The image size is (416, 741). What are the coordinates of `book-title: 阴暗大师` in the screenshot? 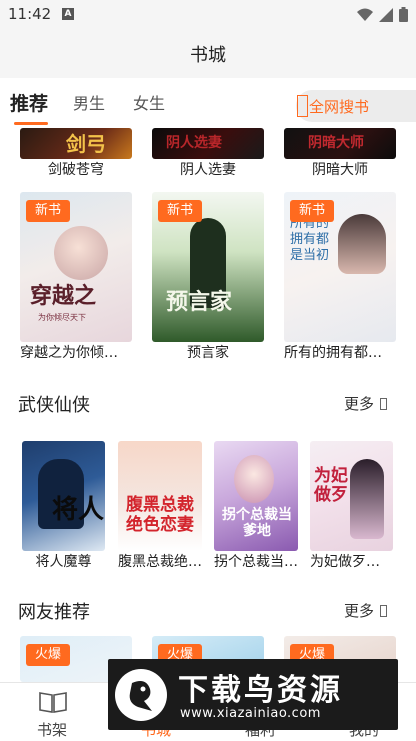 It's located at (340, 170).